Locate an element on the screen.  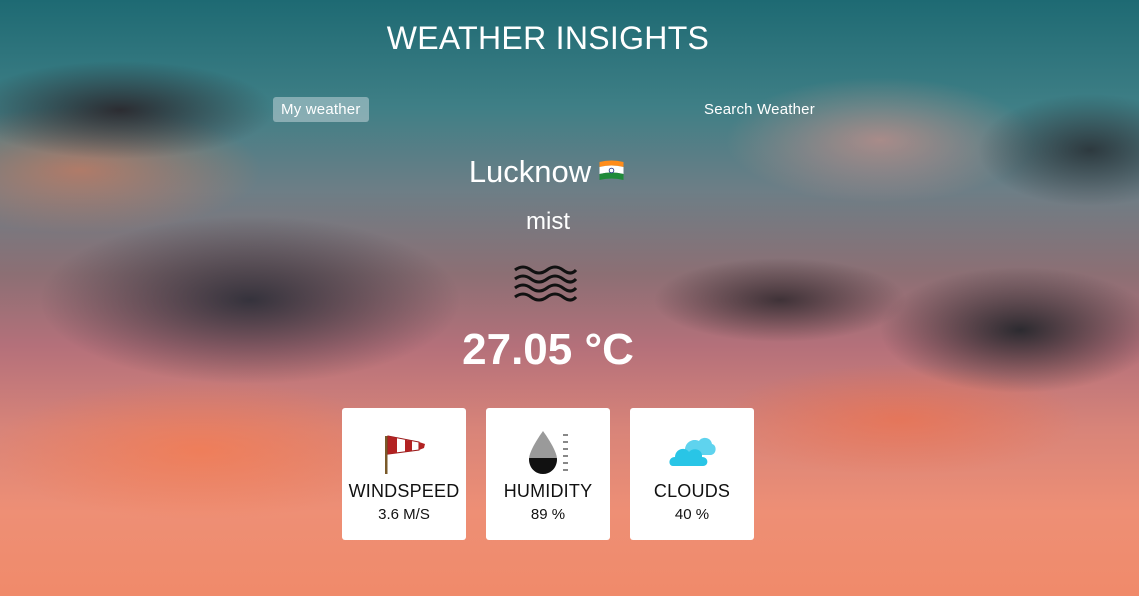
clouds-label: CLOUDS is located at coordinates (692, 491).